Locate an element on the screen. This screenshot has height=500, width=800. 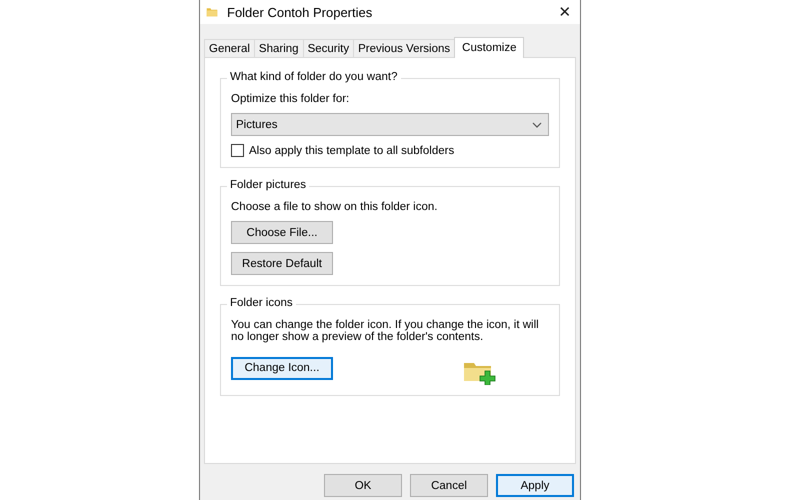
window-title: Folder Contoh Properties is located at coordinates (300, 12).